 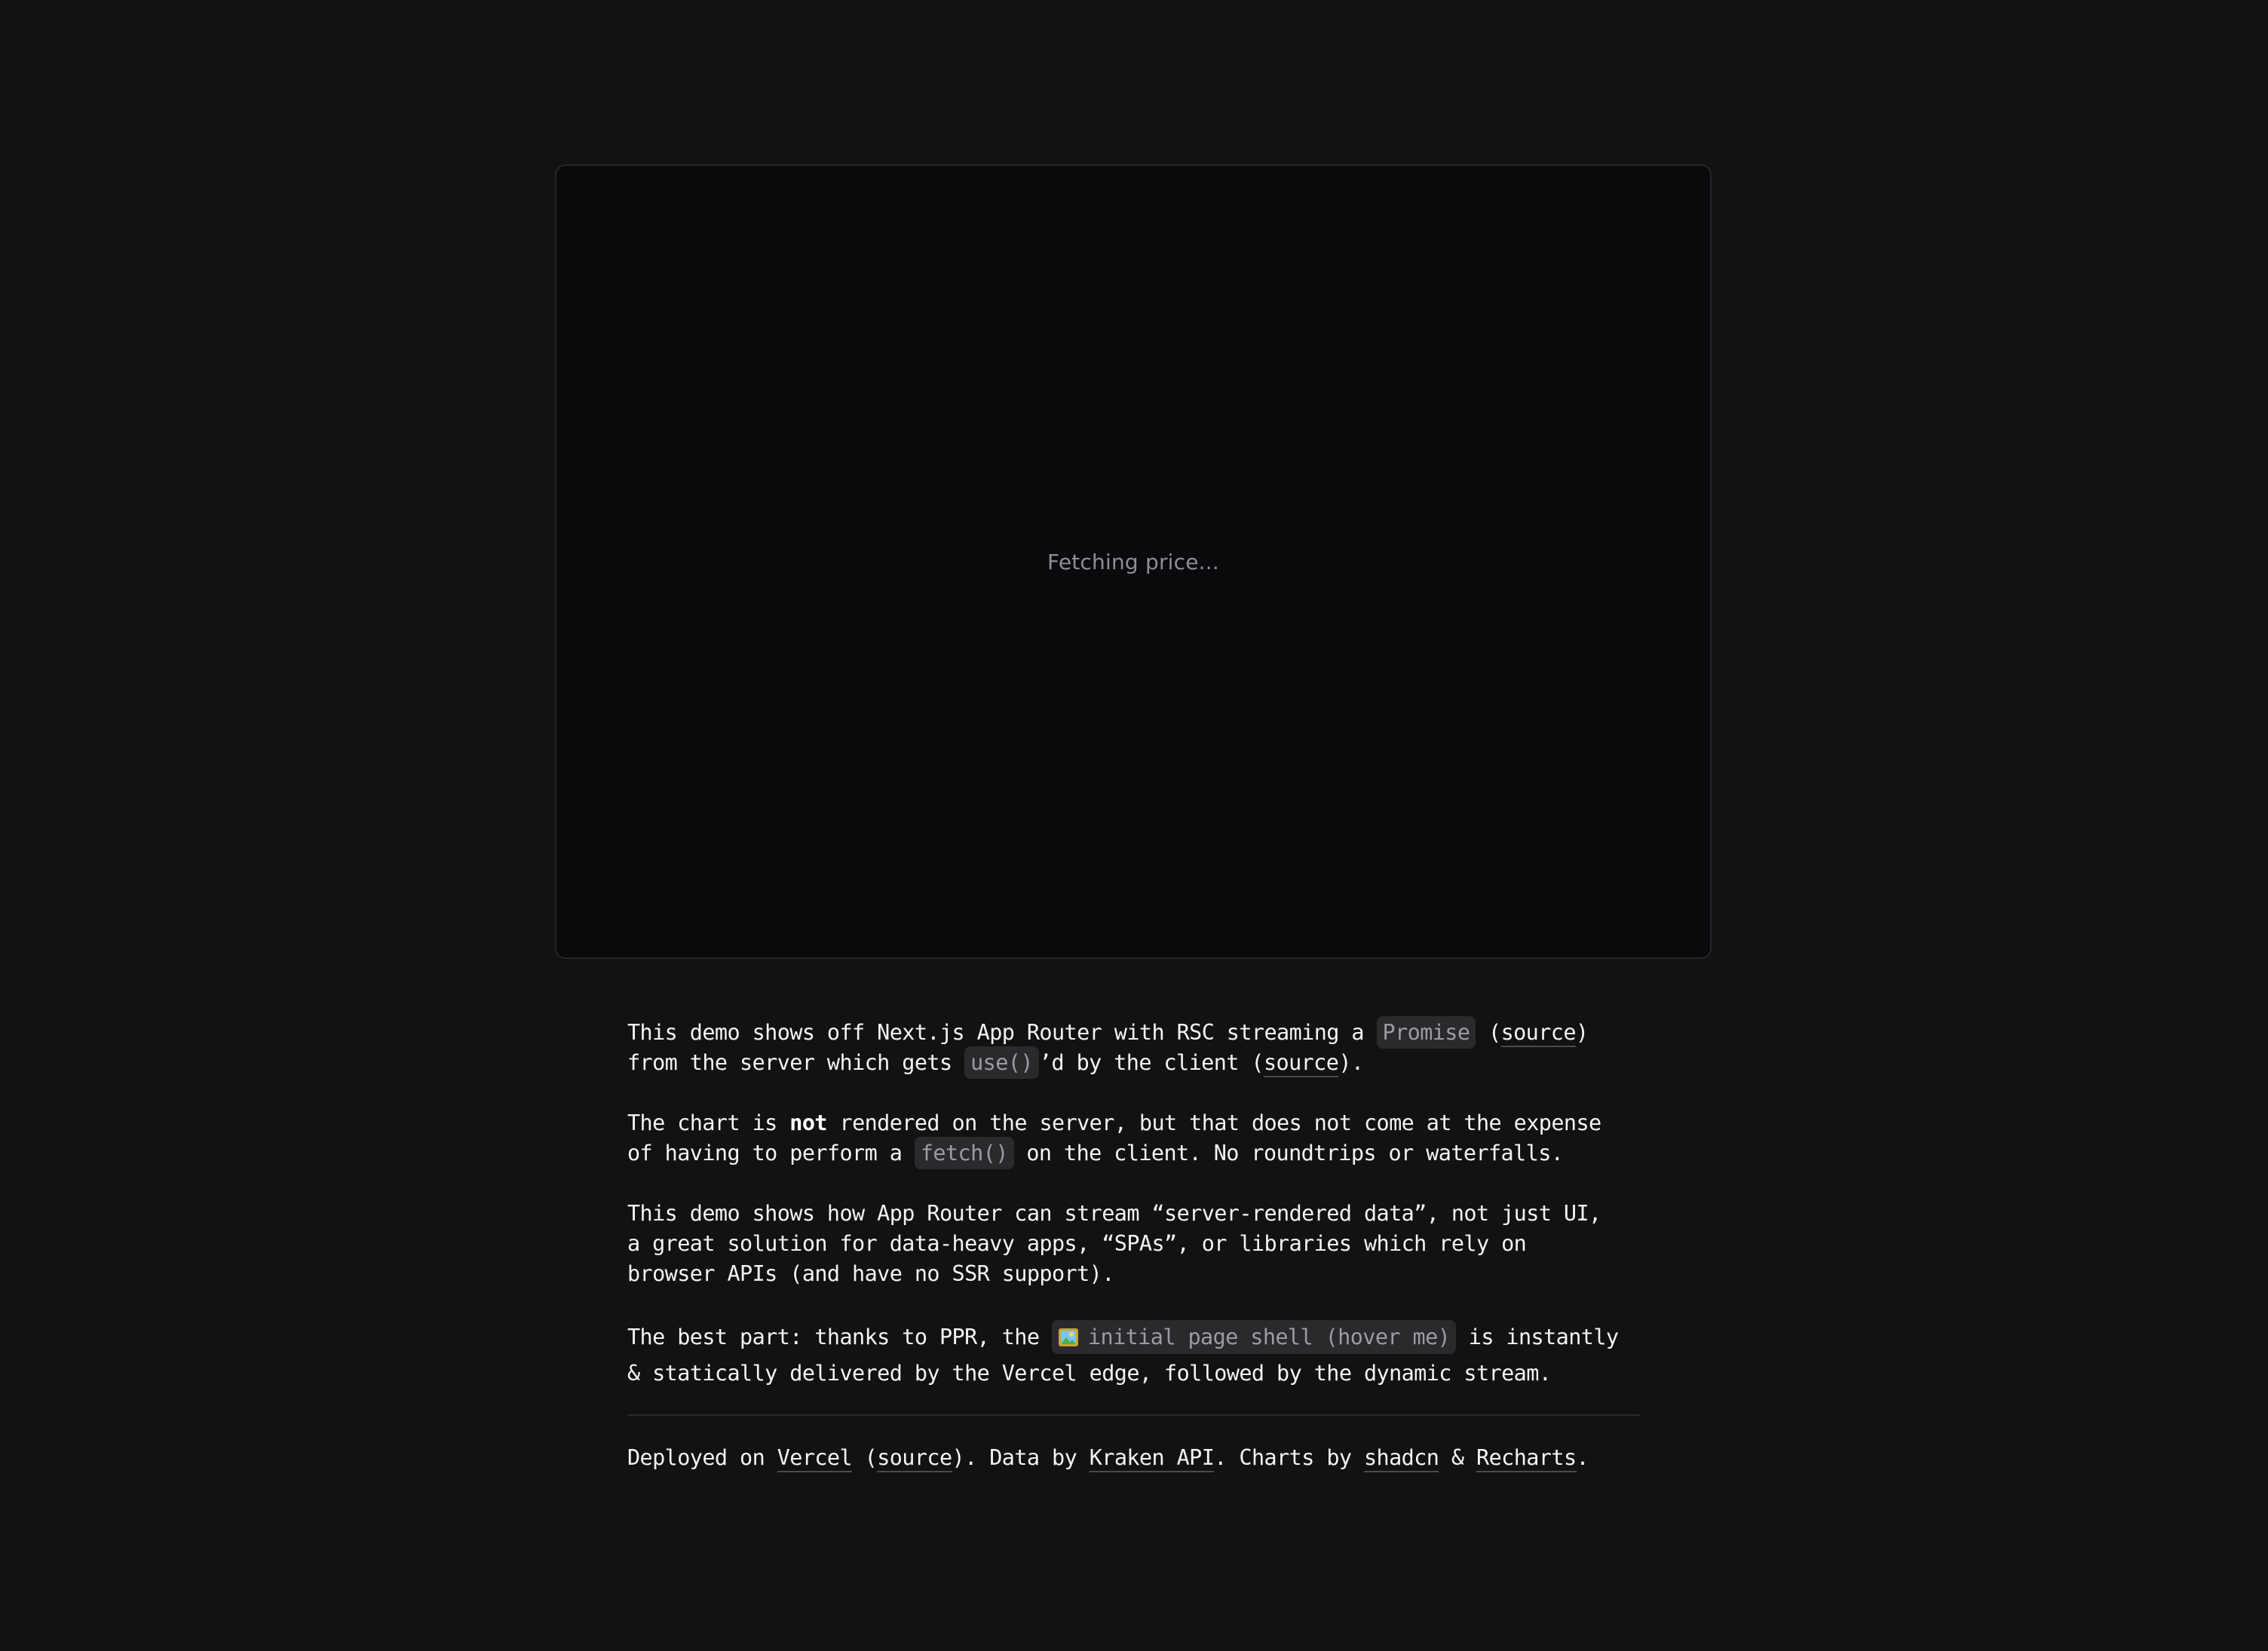 I want to click on text-span: ). Data by, so click(x=1021, y=1457).